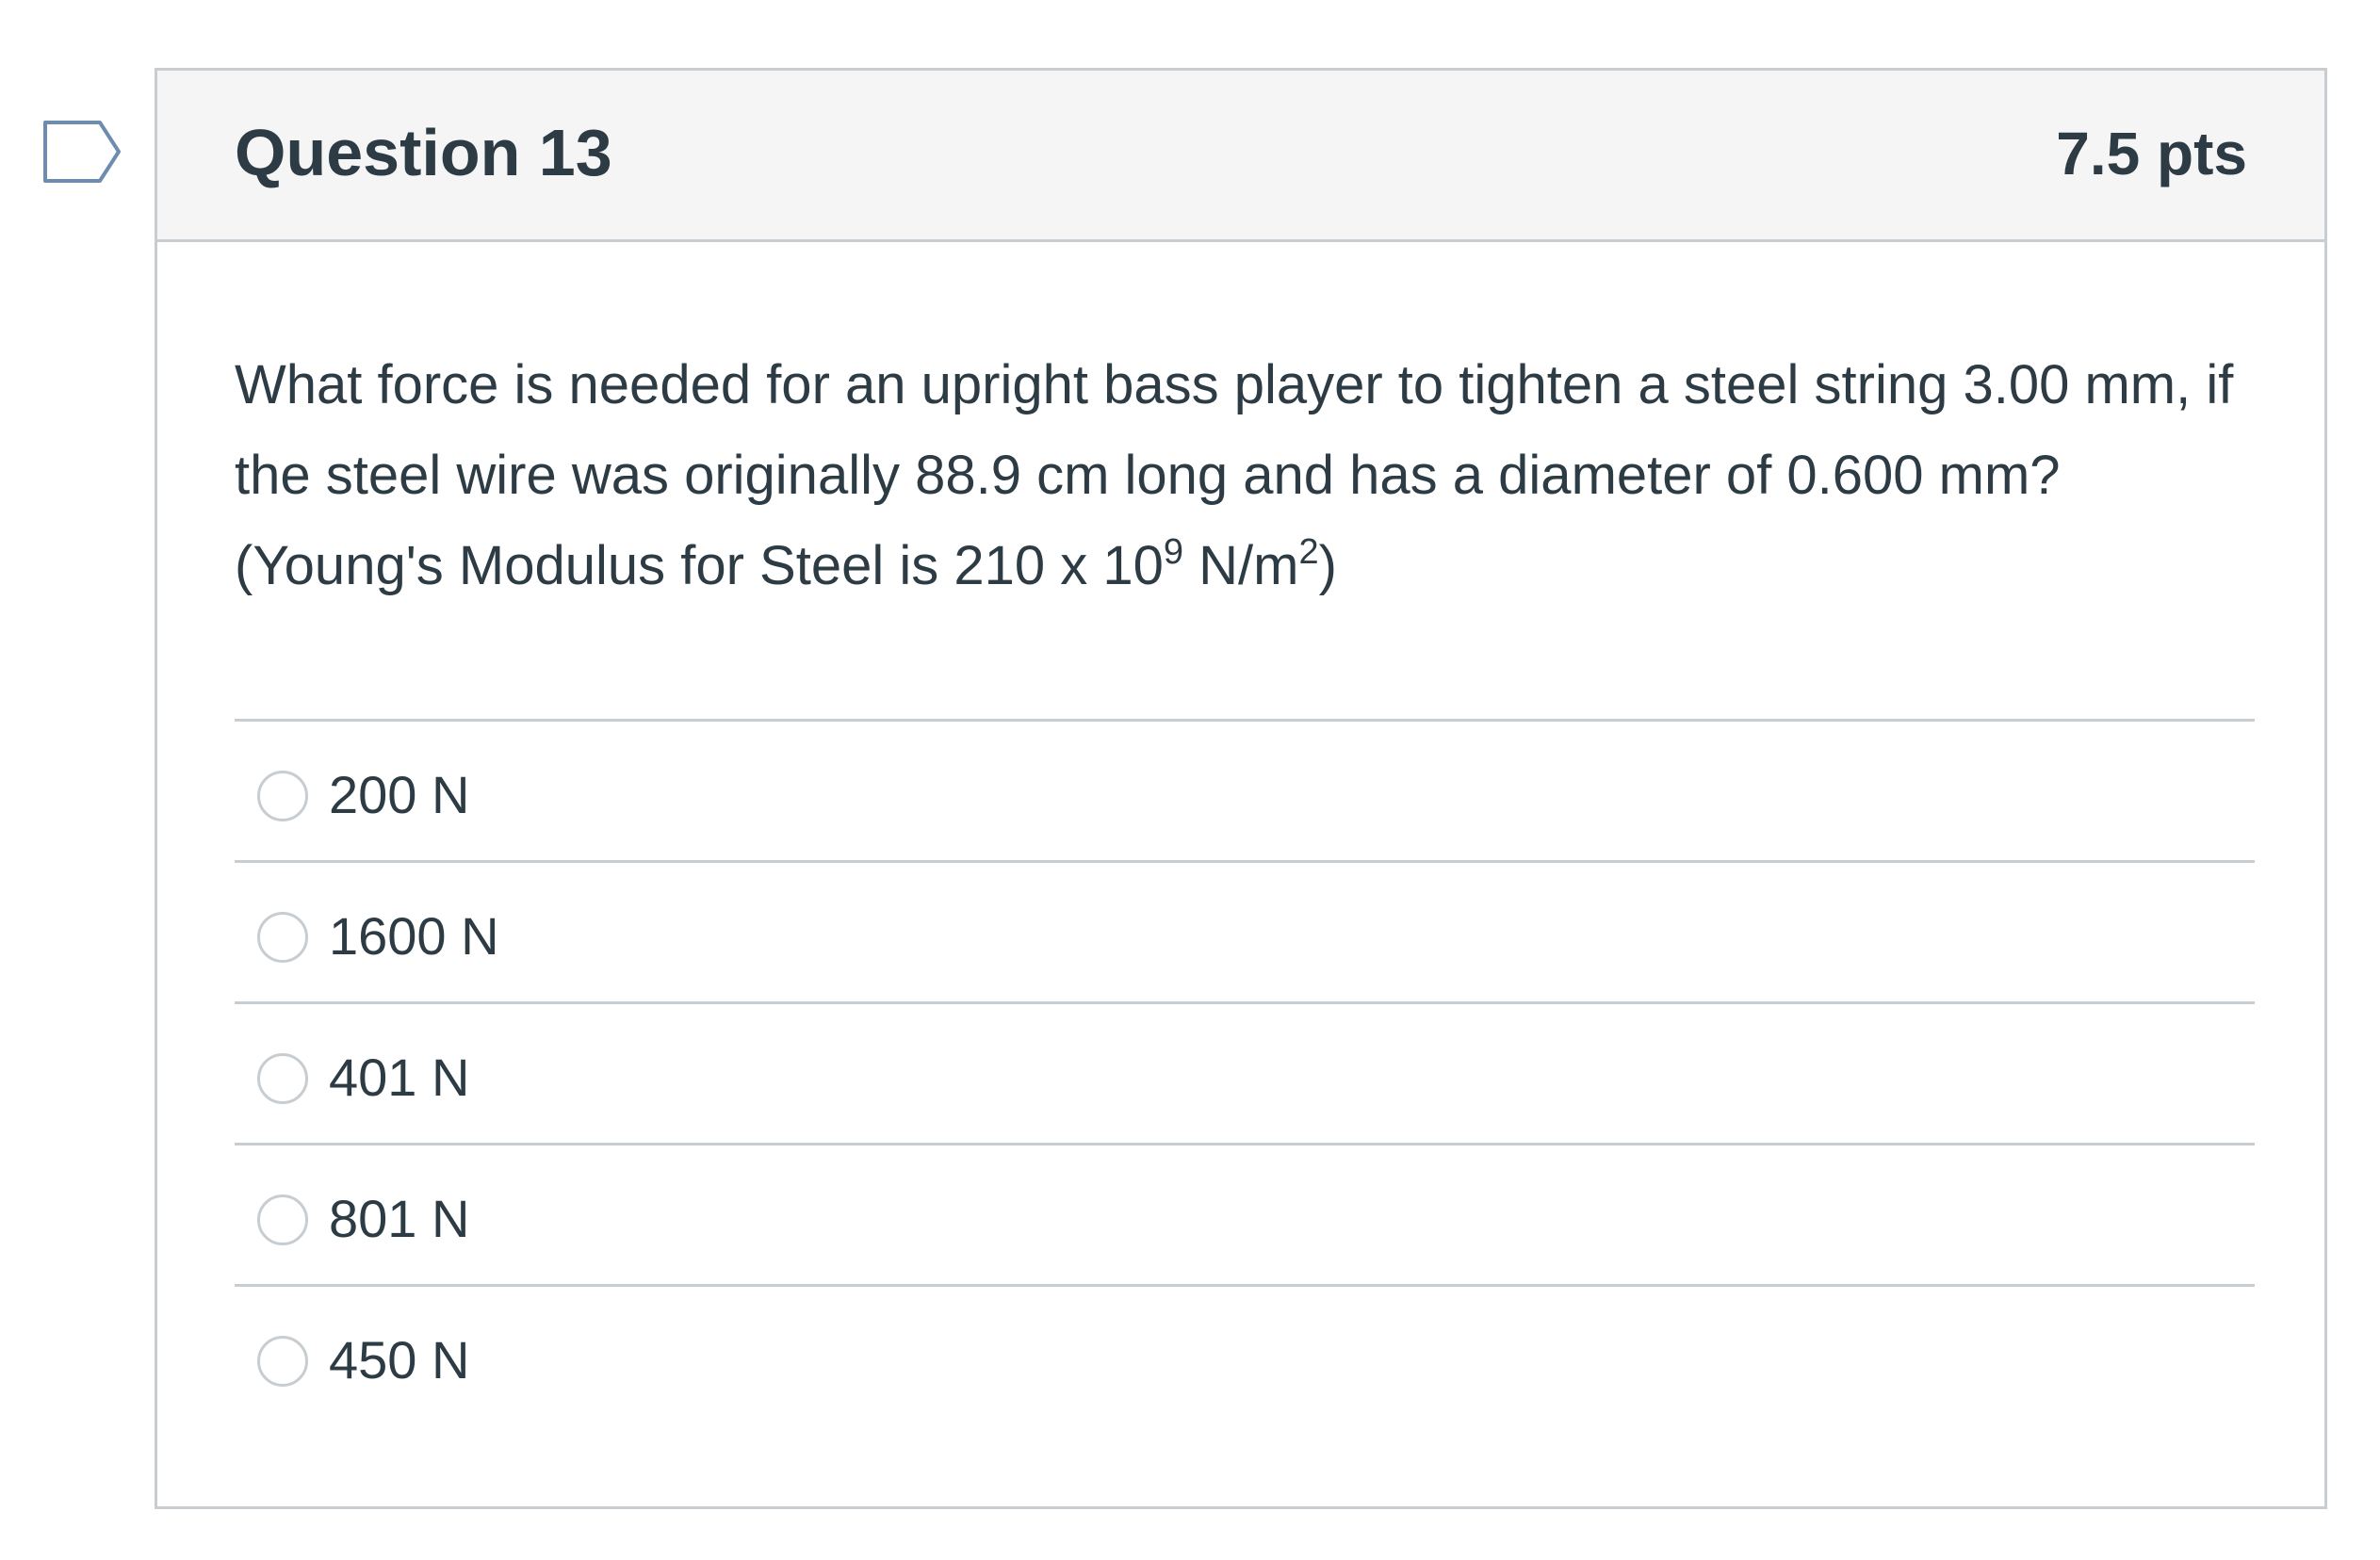  Describe the element at coordinates (399, 1078) in the screenshot. I see `answer-label: 401 N` at that location.